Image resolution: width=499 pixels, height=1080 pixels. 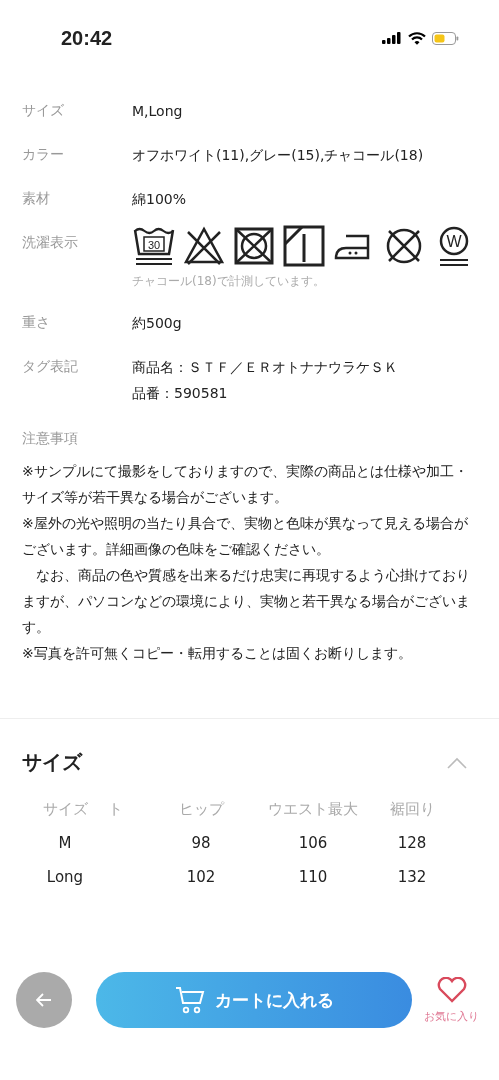 What do you see at coordinates (201, 809) in the screenshot?
I see `column-header: ヒップ` at bounding box center [201, 809].